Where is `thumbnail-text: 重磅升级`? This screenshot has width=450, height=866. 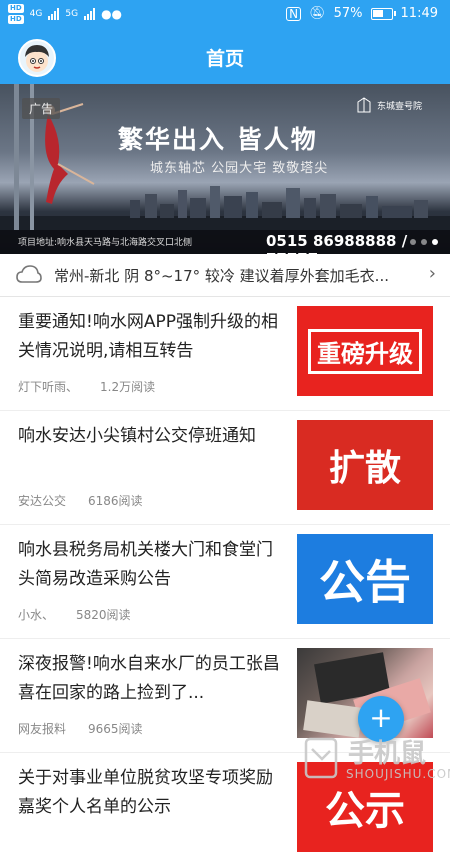 thumbnail-text: 重磅升级 is located at coordinates (365, 351).